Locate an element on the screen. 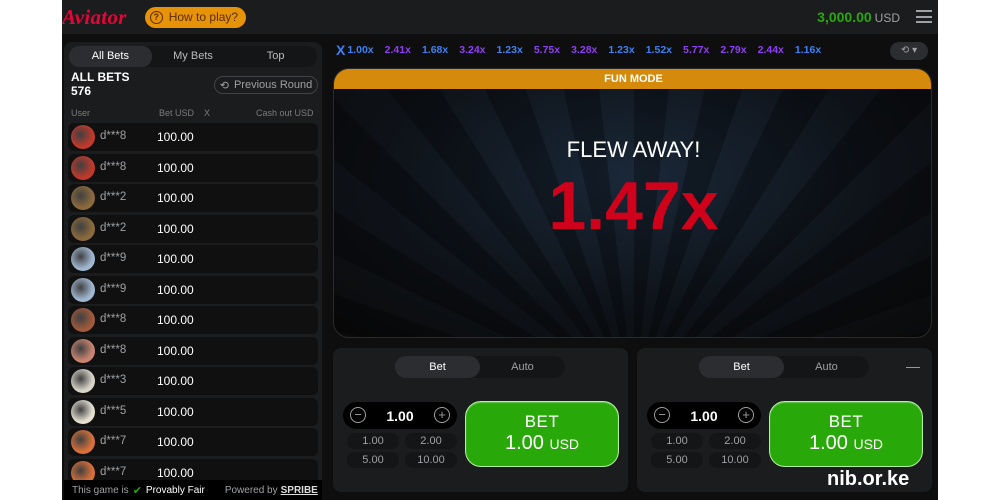 The width and height of the screenshot is (1000, 500). help-icon: ? is located at coordinates (156, 17).